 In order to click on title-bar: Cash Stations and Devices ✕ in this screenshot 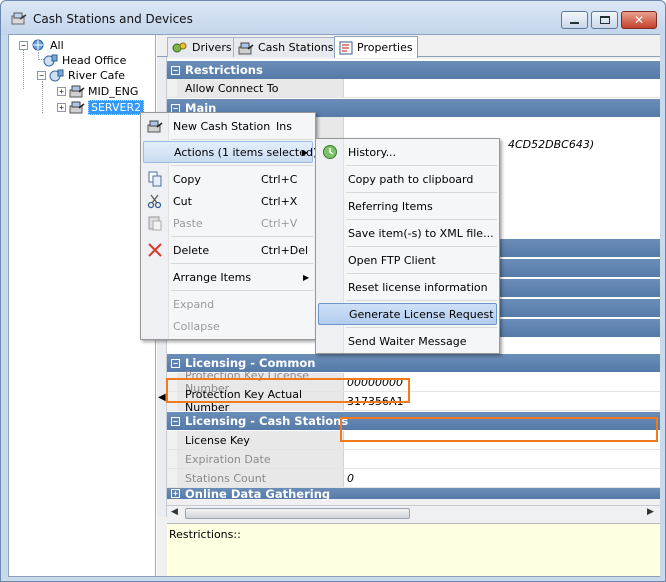, I will do `click(333, 18)`.